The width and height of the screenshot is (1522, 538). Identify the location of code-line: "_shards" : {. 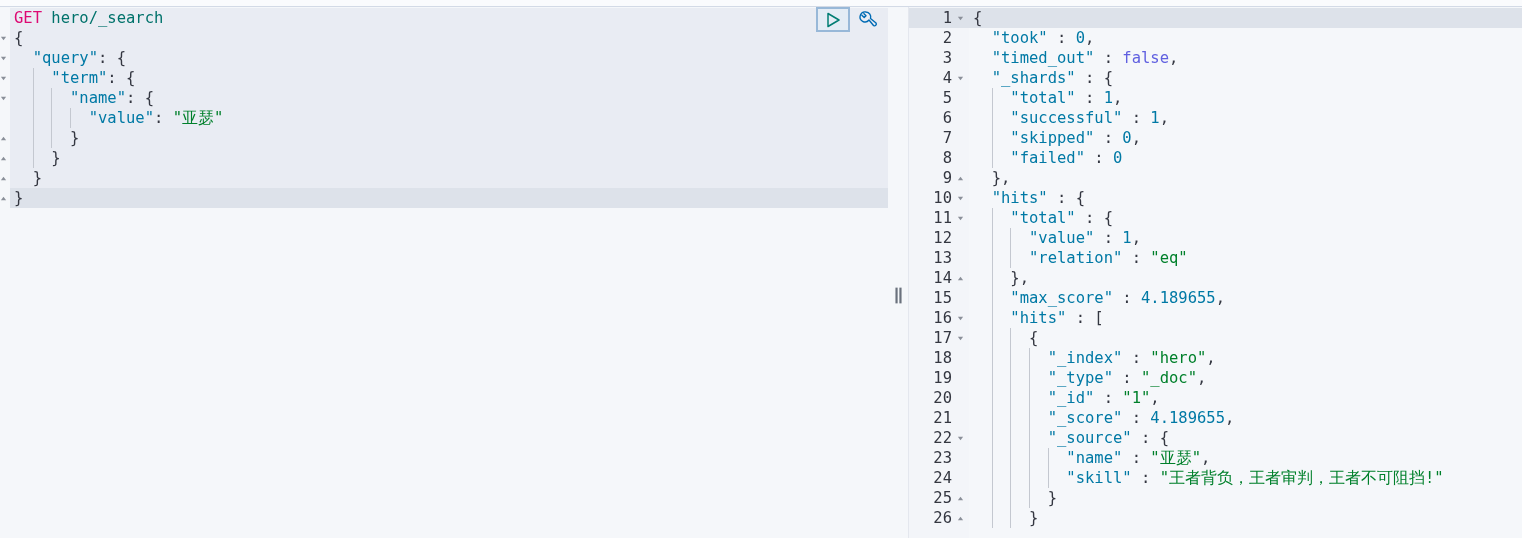
(1052, 78).